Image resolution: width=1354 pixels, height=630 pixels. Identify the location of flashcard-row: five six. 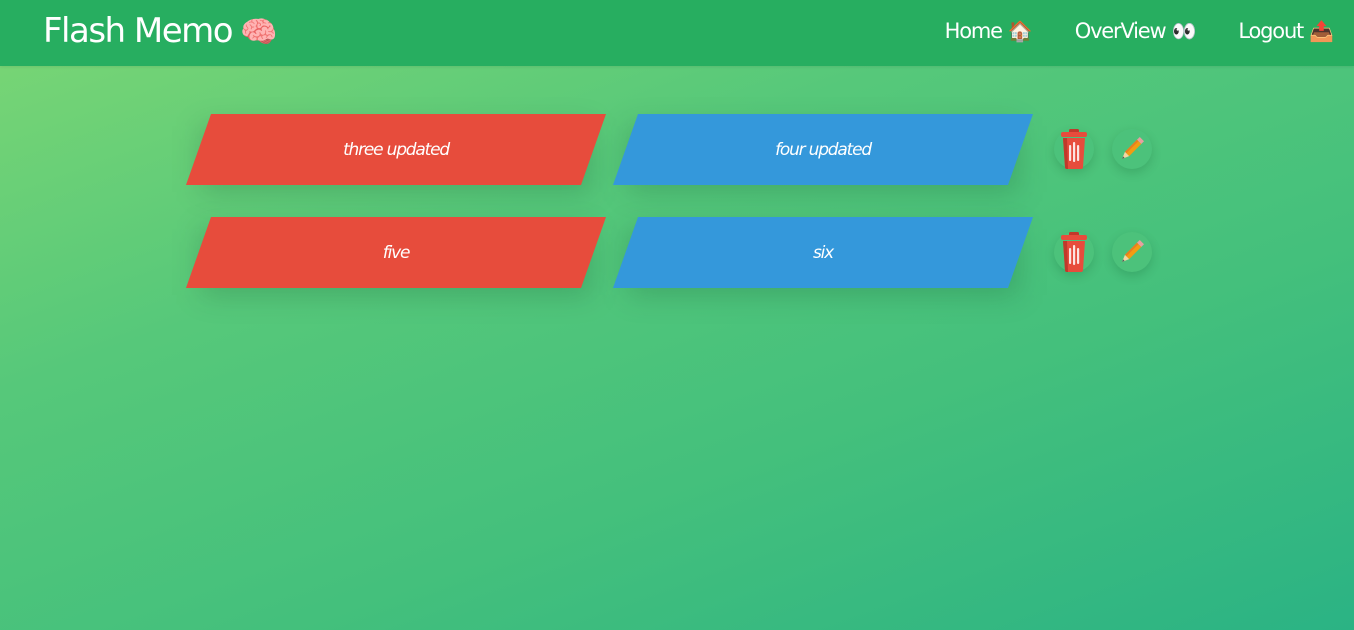
(676, 256).